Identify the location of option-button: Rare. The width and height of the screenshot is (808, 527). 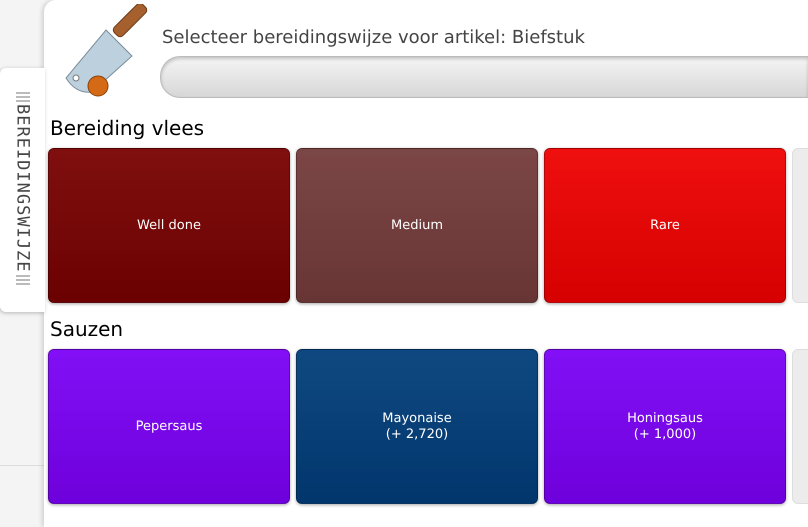
(665, 225).